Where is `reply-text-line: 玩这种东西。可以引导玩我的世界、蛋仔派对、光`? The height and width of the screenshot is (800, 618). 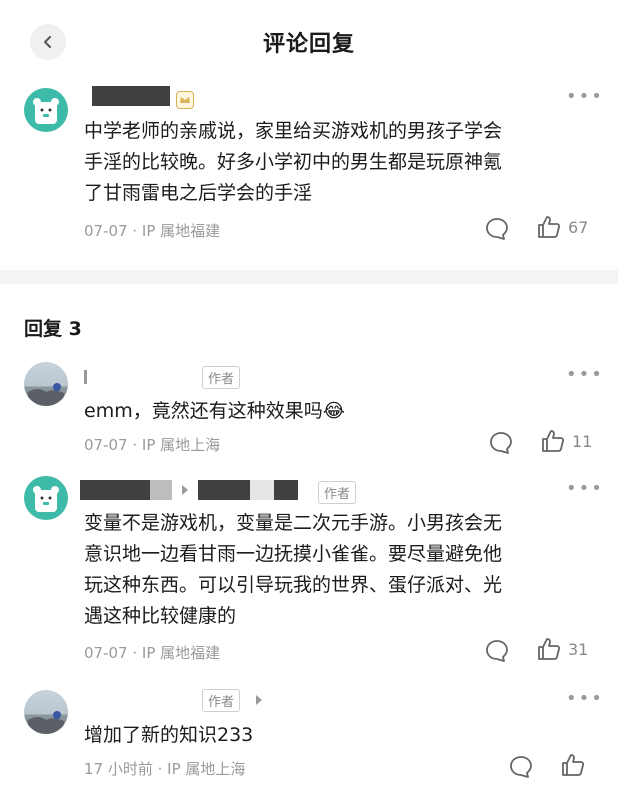
reply-text-line: 玩这种东西。可以引导玩我的世界、蛋仔派对、光 is located at coordinates (293, 585).